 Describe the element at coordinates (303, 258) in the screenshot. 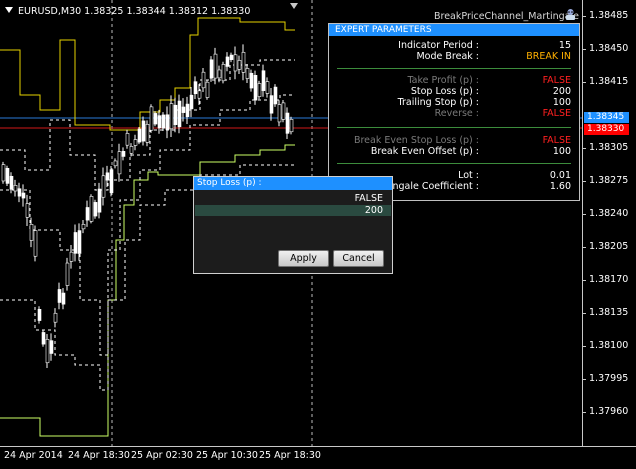

I see `apply-button: Apply` at that location.